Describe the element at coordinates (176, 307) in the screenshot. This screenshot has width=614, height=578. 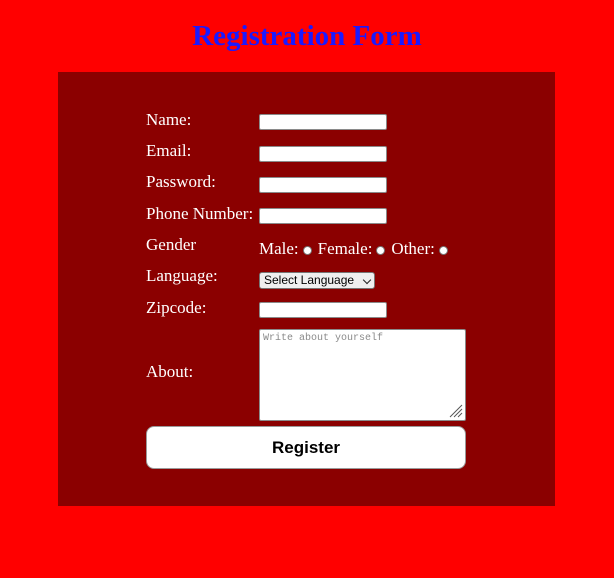
I see `zipcode-label: Zipcode:` at that location.